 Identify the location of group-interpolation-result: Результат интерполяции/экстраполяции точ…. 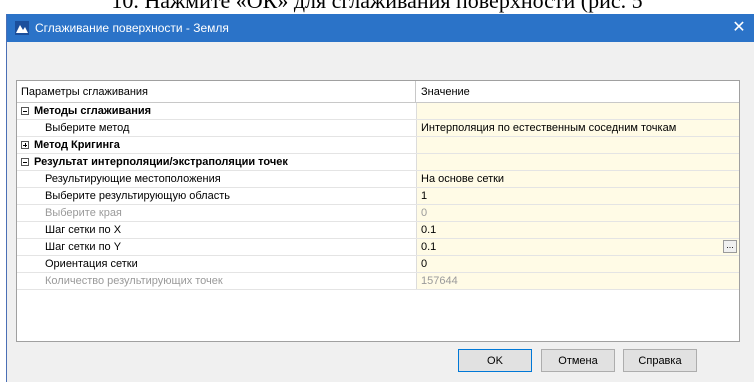
(378, 162).